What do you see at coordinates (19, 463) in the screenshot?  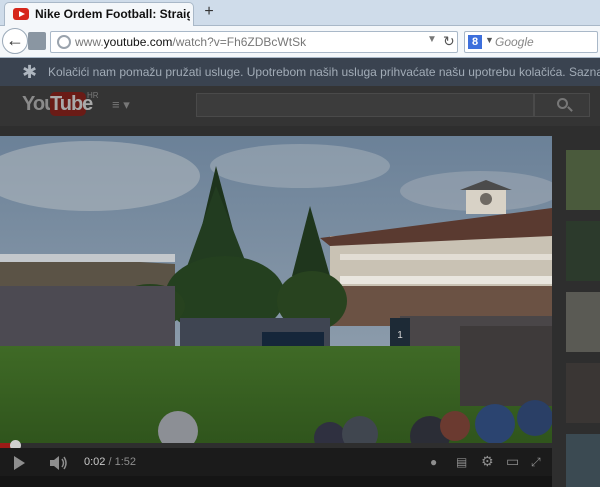 I see `play-icon` at bounding box center [19, 463].